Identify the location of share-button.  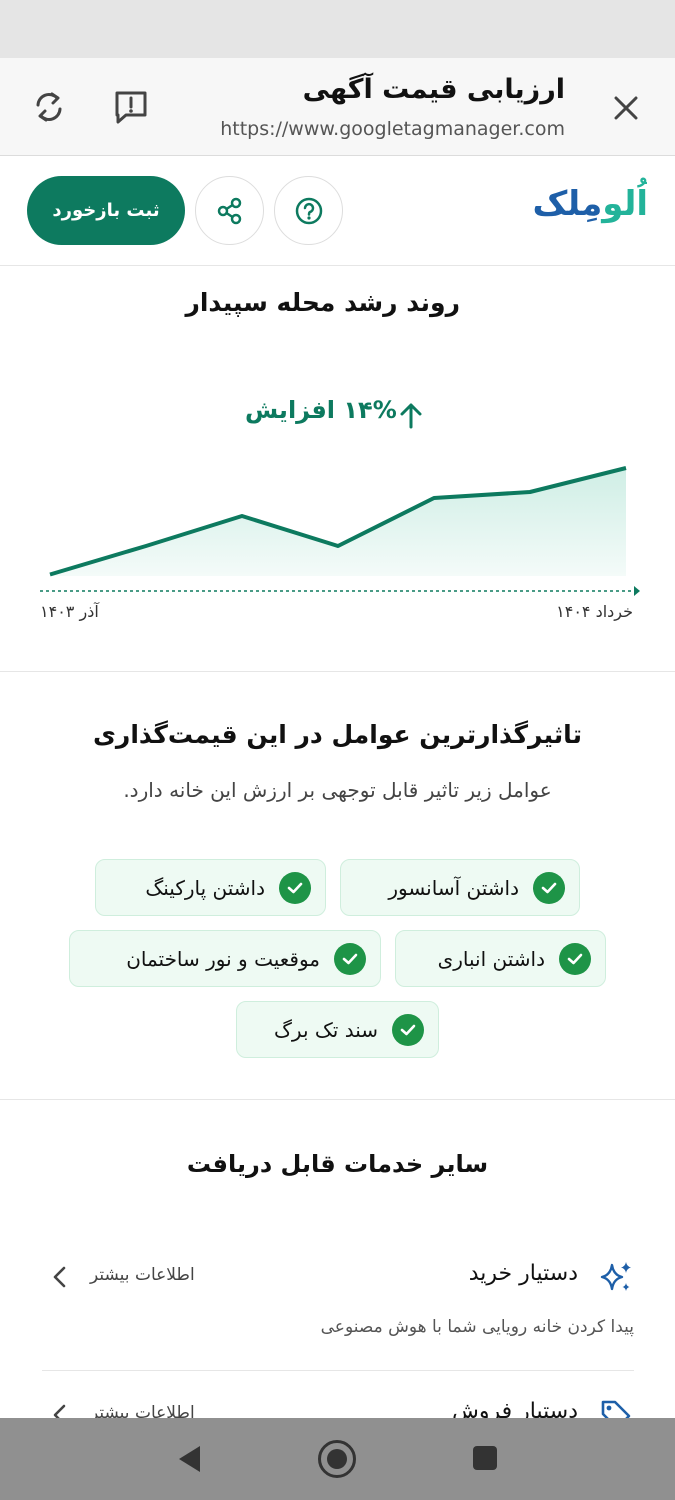
(229, 210).